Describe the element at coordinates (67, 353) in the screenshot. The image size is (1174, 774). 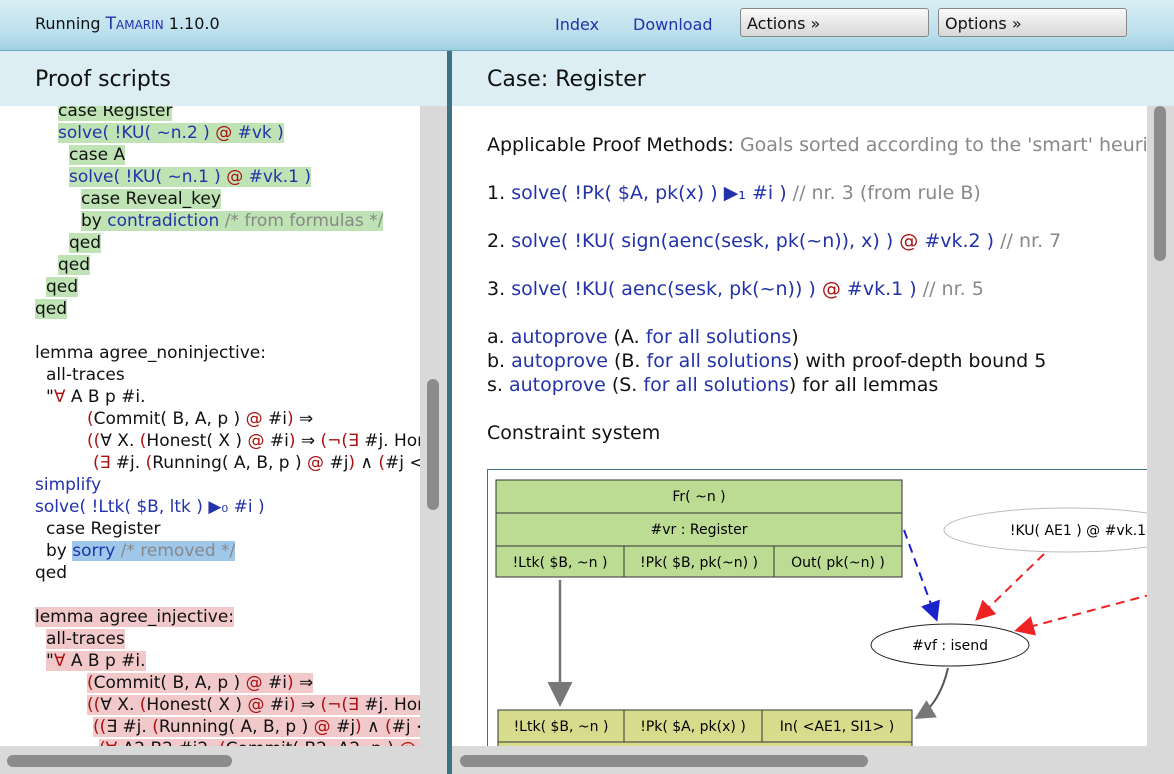
I see `proof-text: lemma` at that location.